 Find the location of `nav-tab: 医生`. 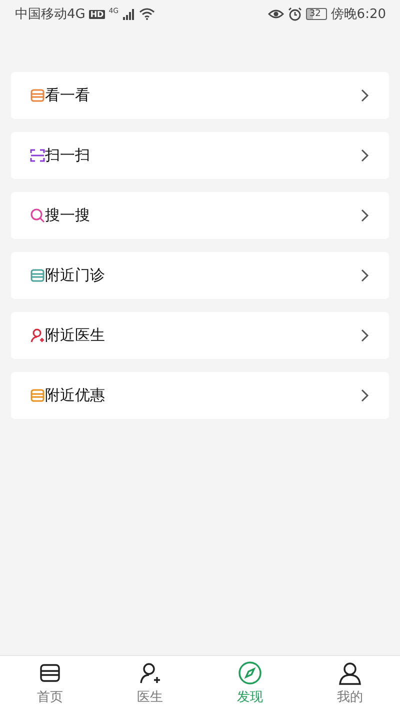

nav-tab: 医生 is located at coordinates (150, 683).